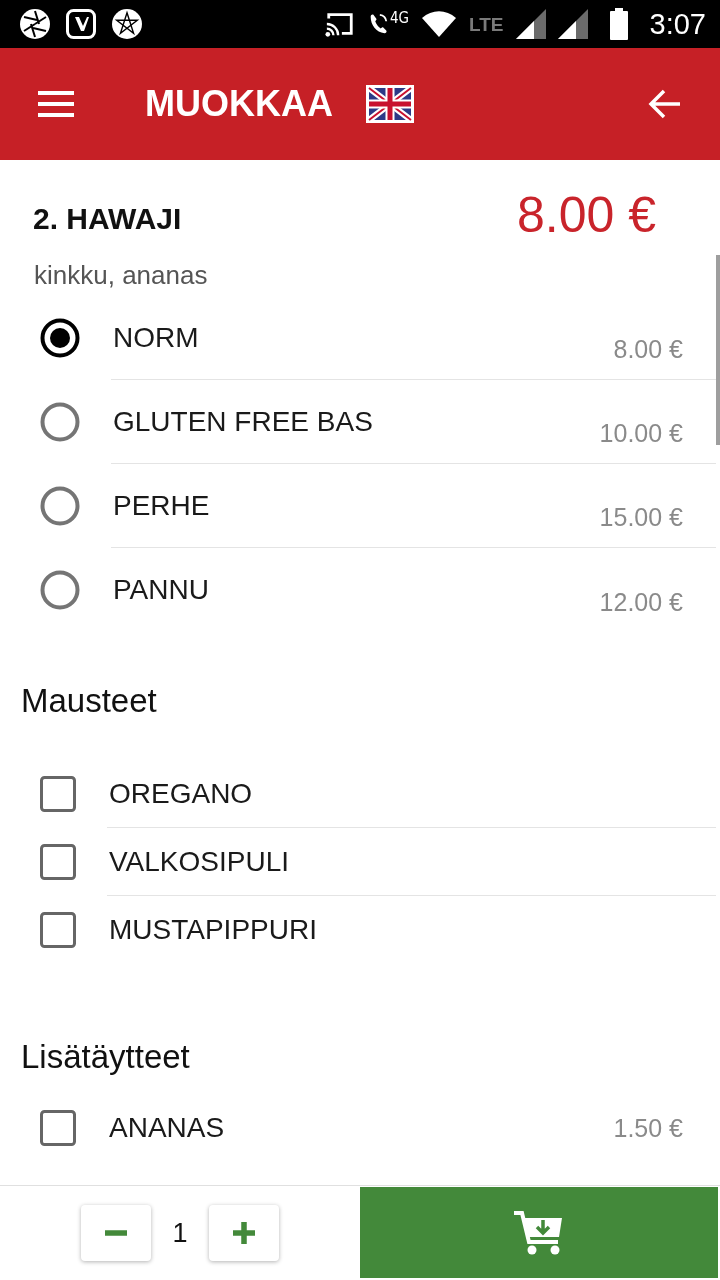 The image size is (720, 1280). I want to click on back-arrow-icon, so click(665, 104).